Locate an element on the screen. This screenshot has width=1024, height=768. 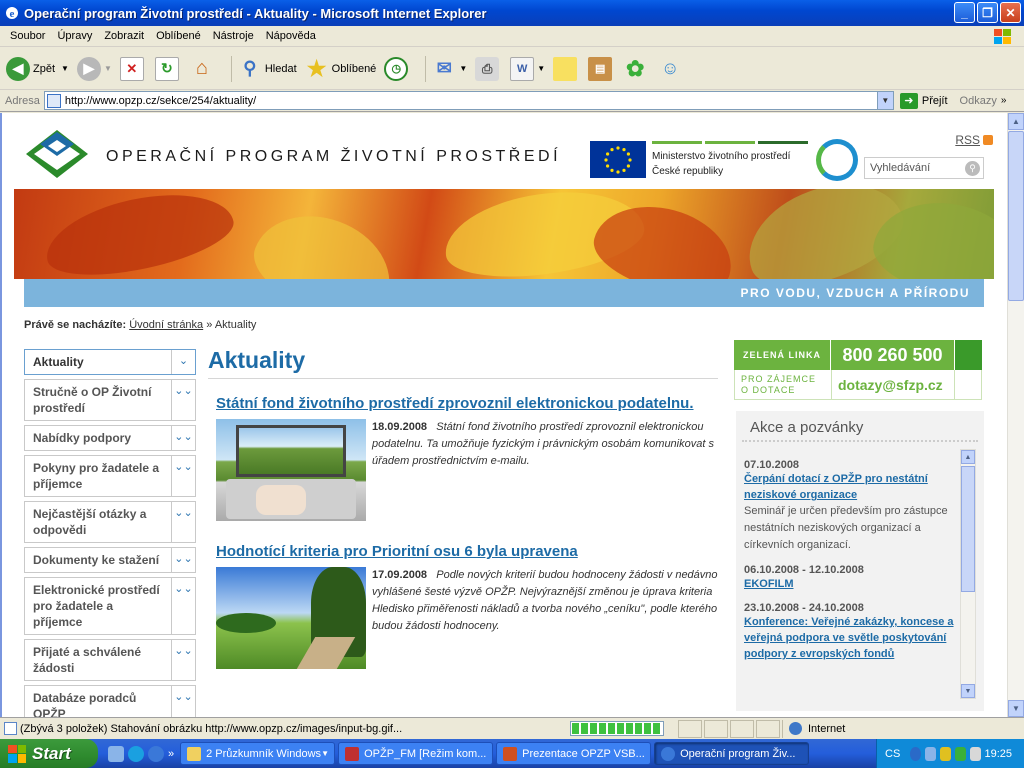
forward-button: ▶ ▼ is located at coordinates (94, 68).